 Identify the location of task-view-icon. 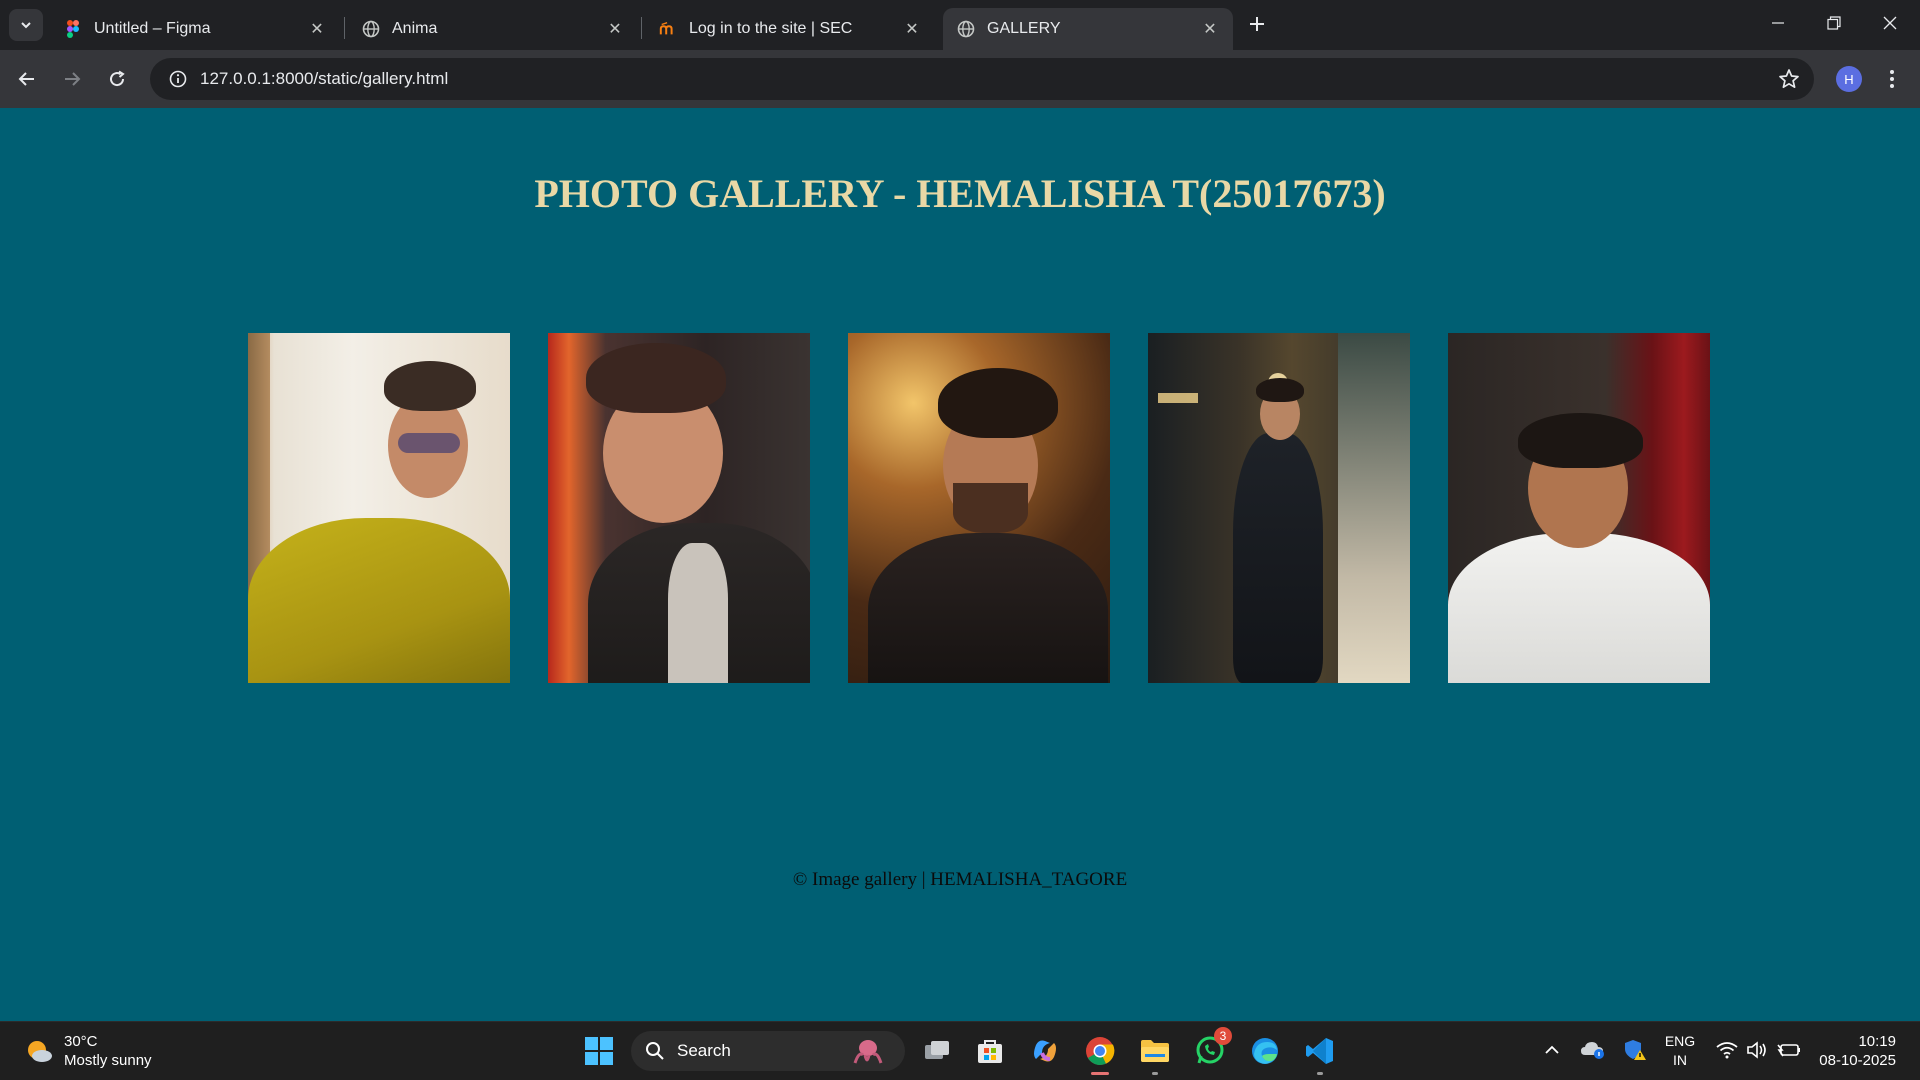
(937, 1050).